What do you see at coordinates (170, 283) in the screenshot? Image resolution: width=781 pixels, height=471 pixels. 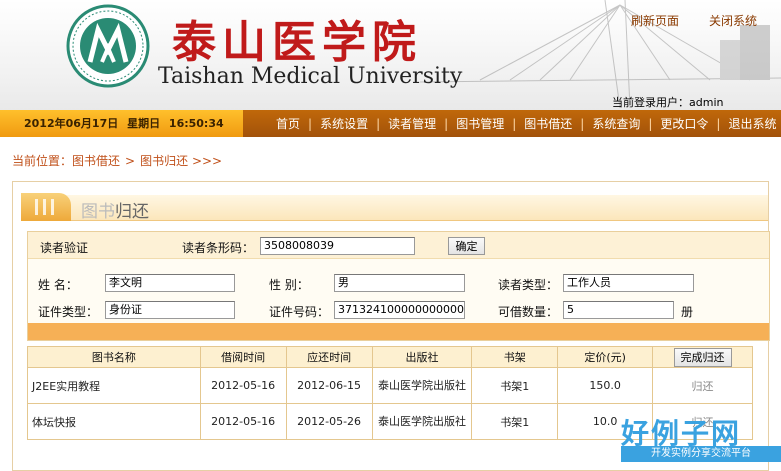 I see `reader-name-field: 李文明` at bounding box center [170, 283].